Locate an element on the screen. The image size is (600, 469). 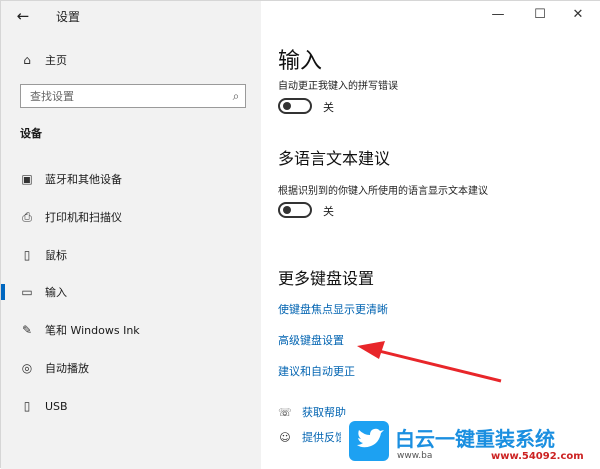
watermark-url: www.ba is located at coordinates (415, 456).